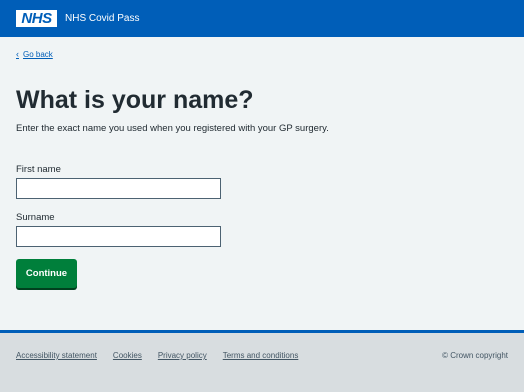 The width and height of the screenshot is (524, 392). I want to click on footer-link-cookies: Cookies, so click(127, 355).